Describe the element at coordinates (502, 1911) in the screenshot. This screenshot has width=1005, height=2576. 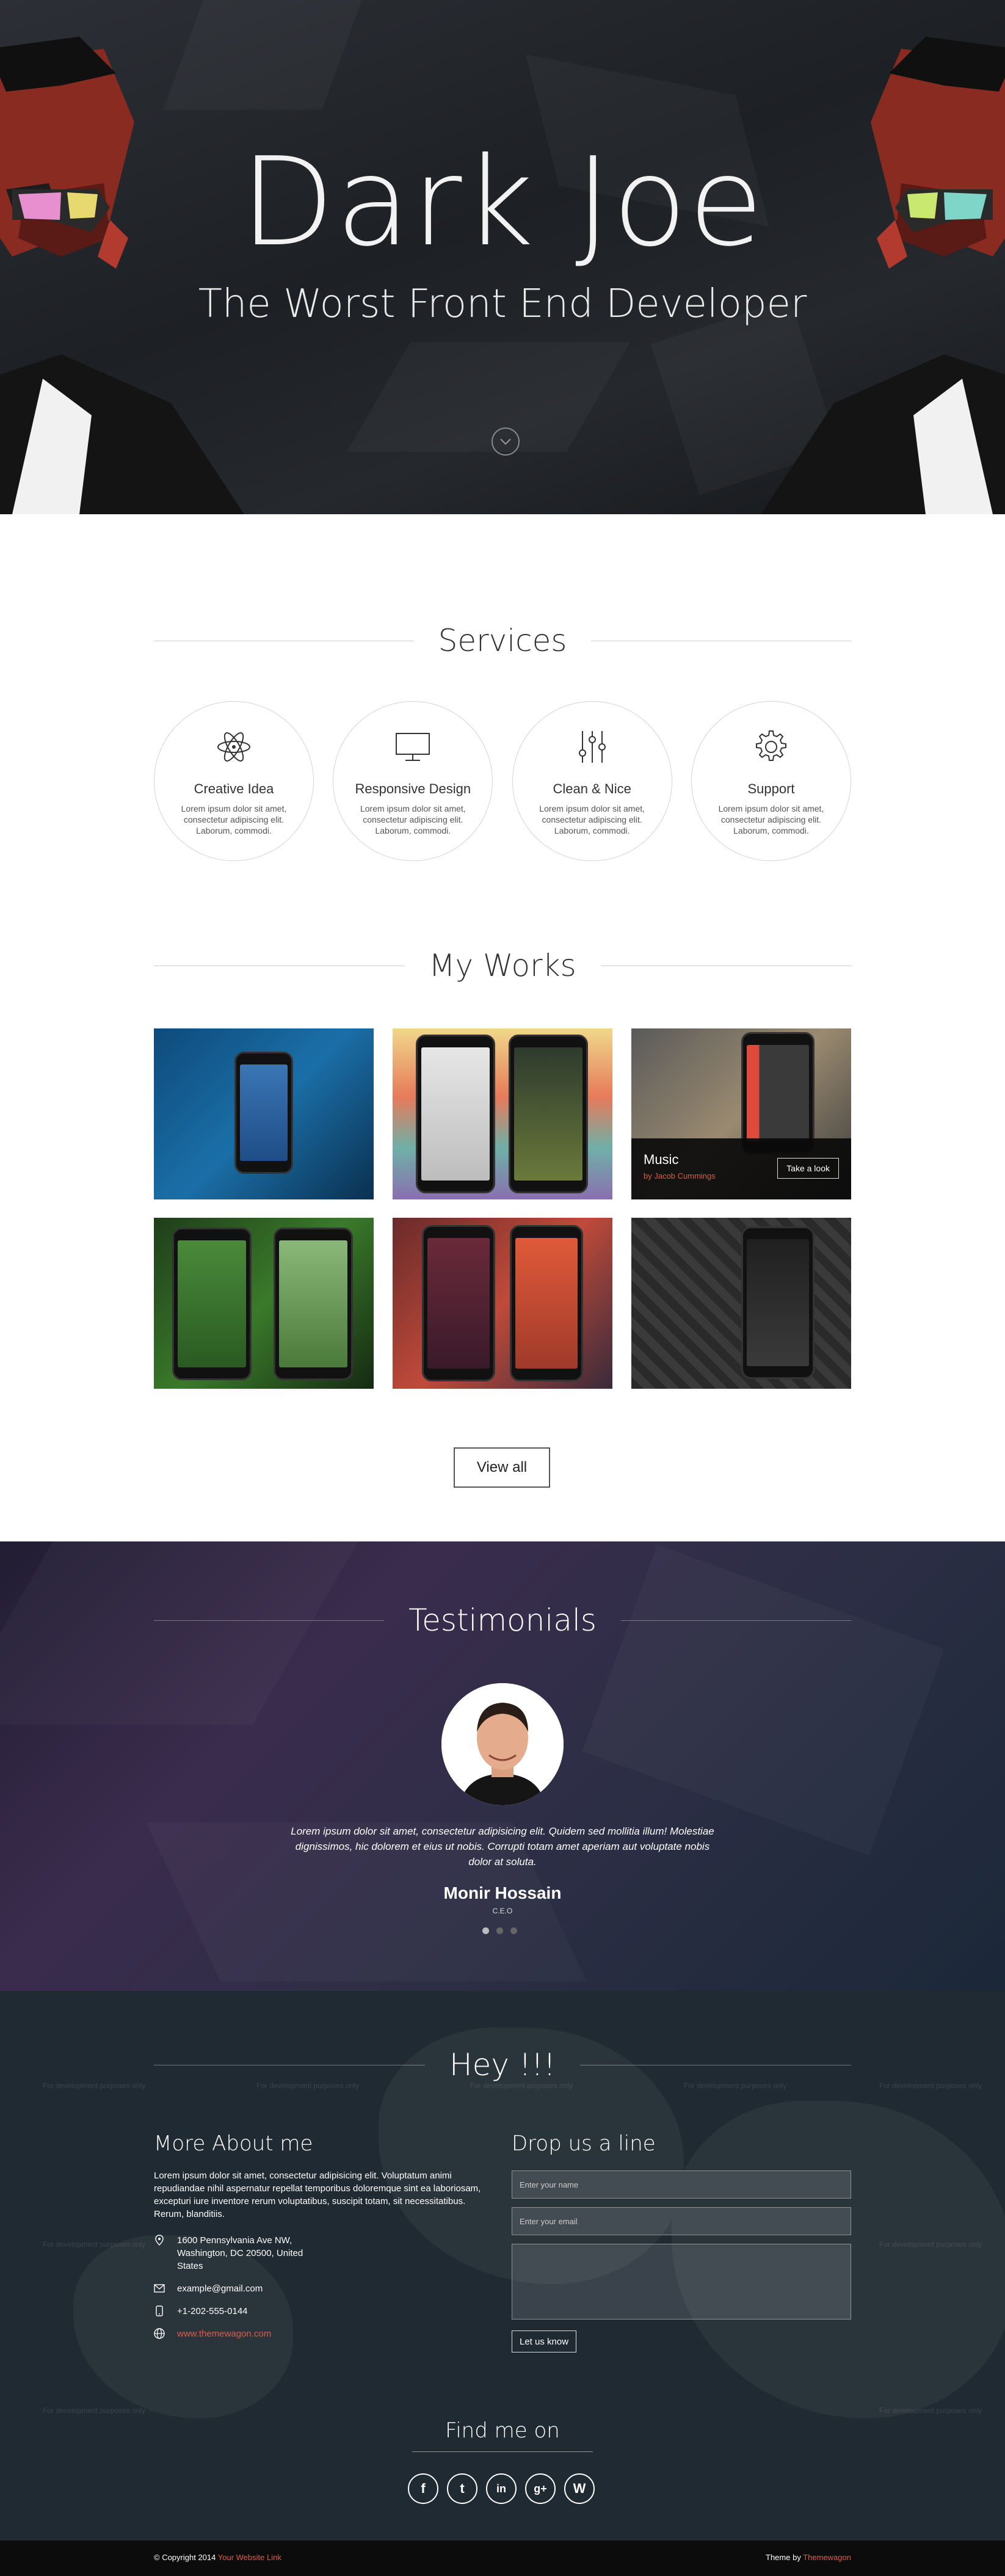
I see `testimonial-role: C.E.O` at that location.